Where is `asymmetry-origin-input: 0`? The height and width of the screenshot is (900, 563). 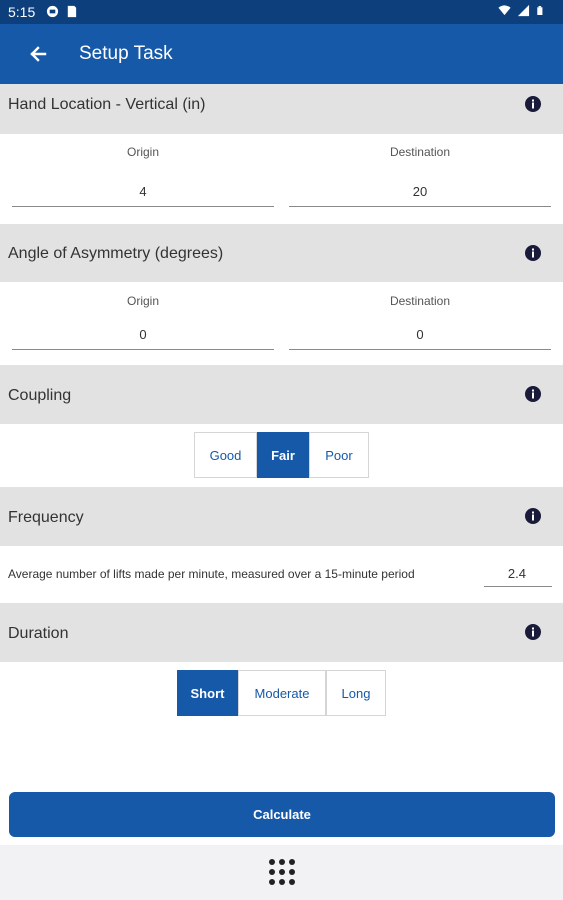
asymmetry-origin-input: 0 is located at coordinates (143, 337).